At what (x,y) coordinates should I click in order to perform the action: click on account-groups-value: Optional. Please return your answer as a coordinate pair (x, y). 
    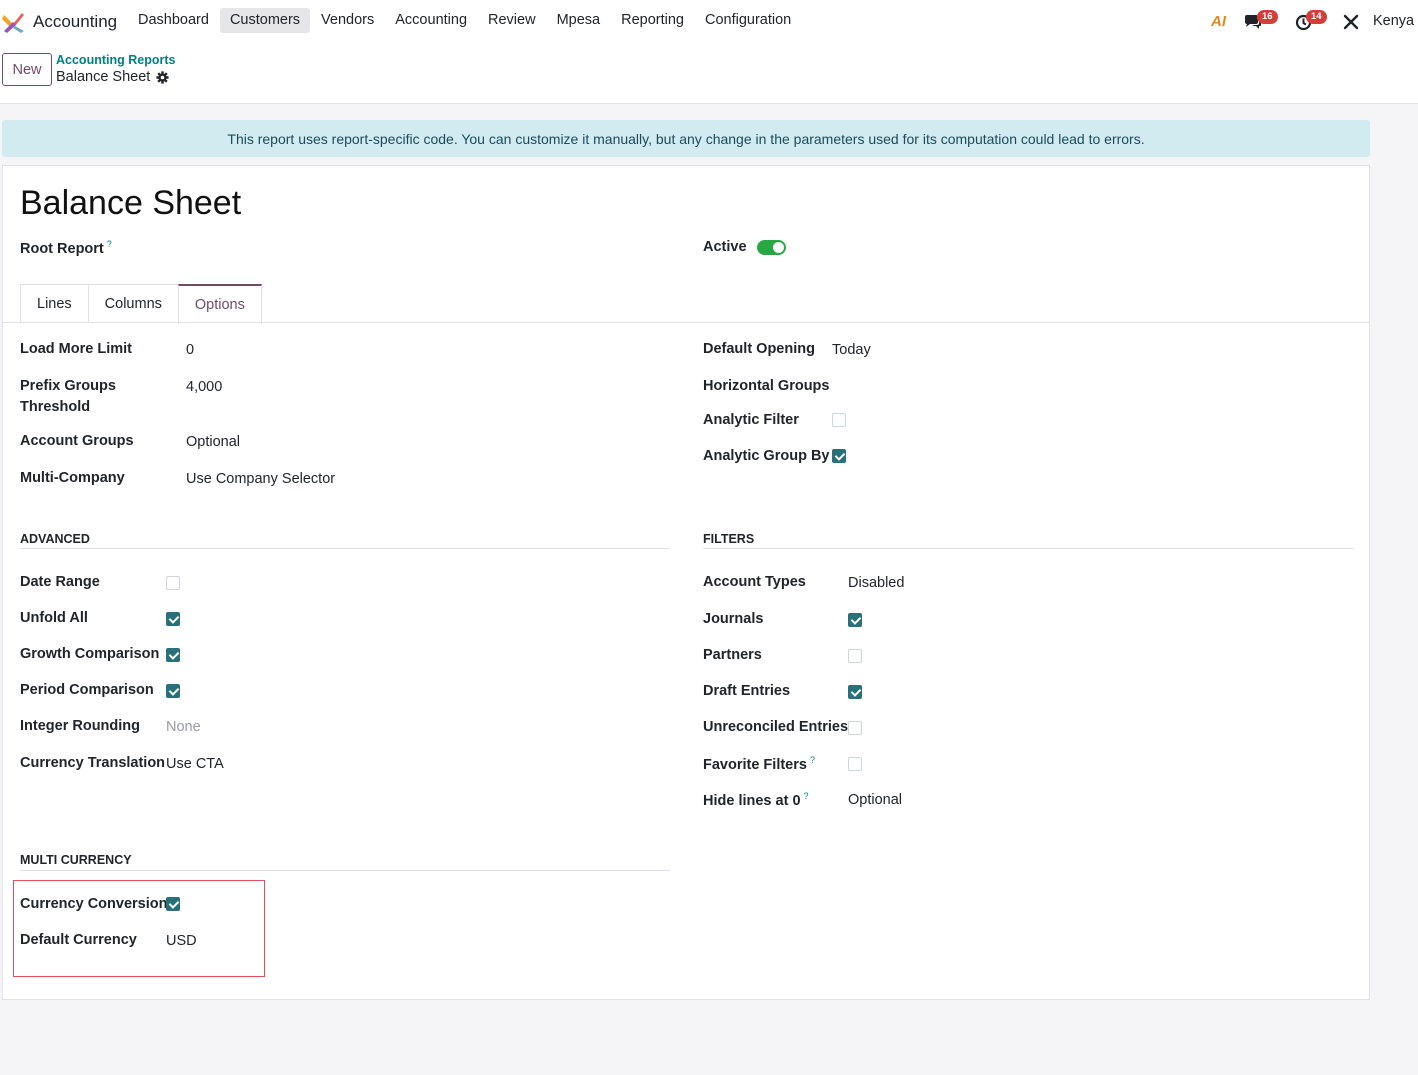
    Looking at the image, I should click on (213, 442).